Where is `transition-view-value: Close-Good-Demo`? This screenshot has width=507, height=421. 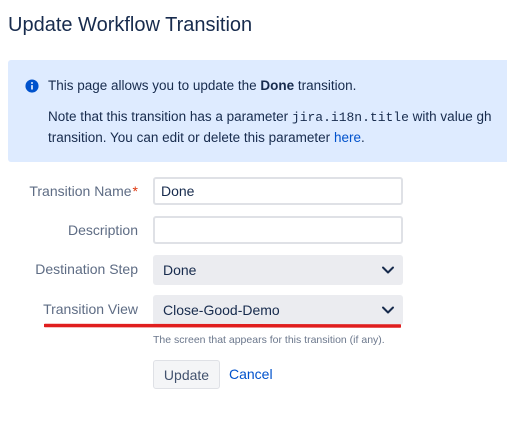
transition-view-value: Close-Good-Demo is located at coordinates (221, 310).